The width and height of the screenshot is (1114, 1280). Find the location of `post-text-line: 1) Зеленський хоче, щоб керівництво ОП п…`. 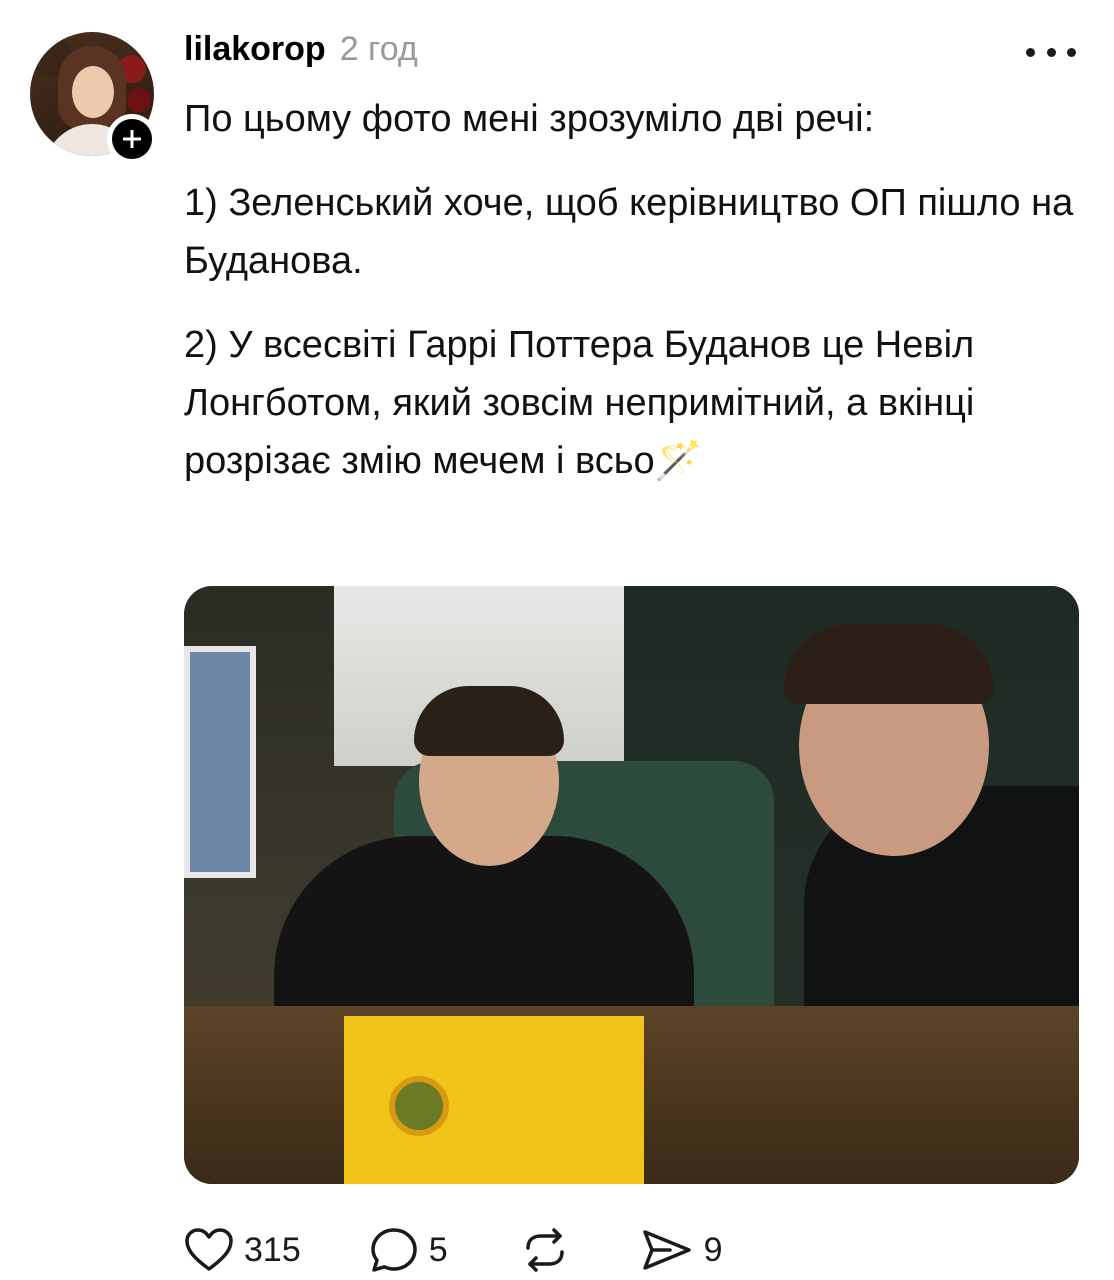

post-text-line: 1) Зеленський хоче, щоб керівництво ОП п… is located at coordinates (629, 232).